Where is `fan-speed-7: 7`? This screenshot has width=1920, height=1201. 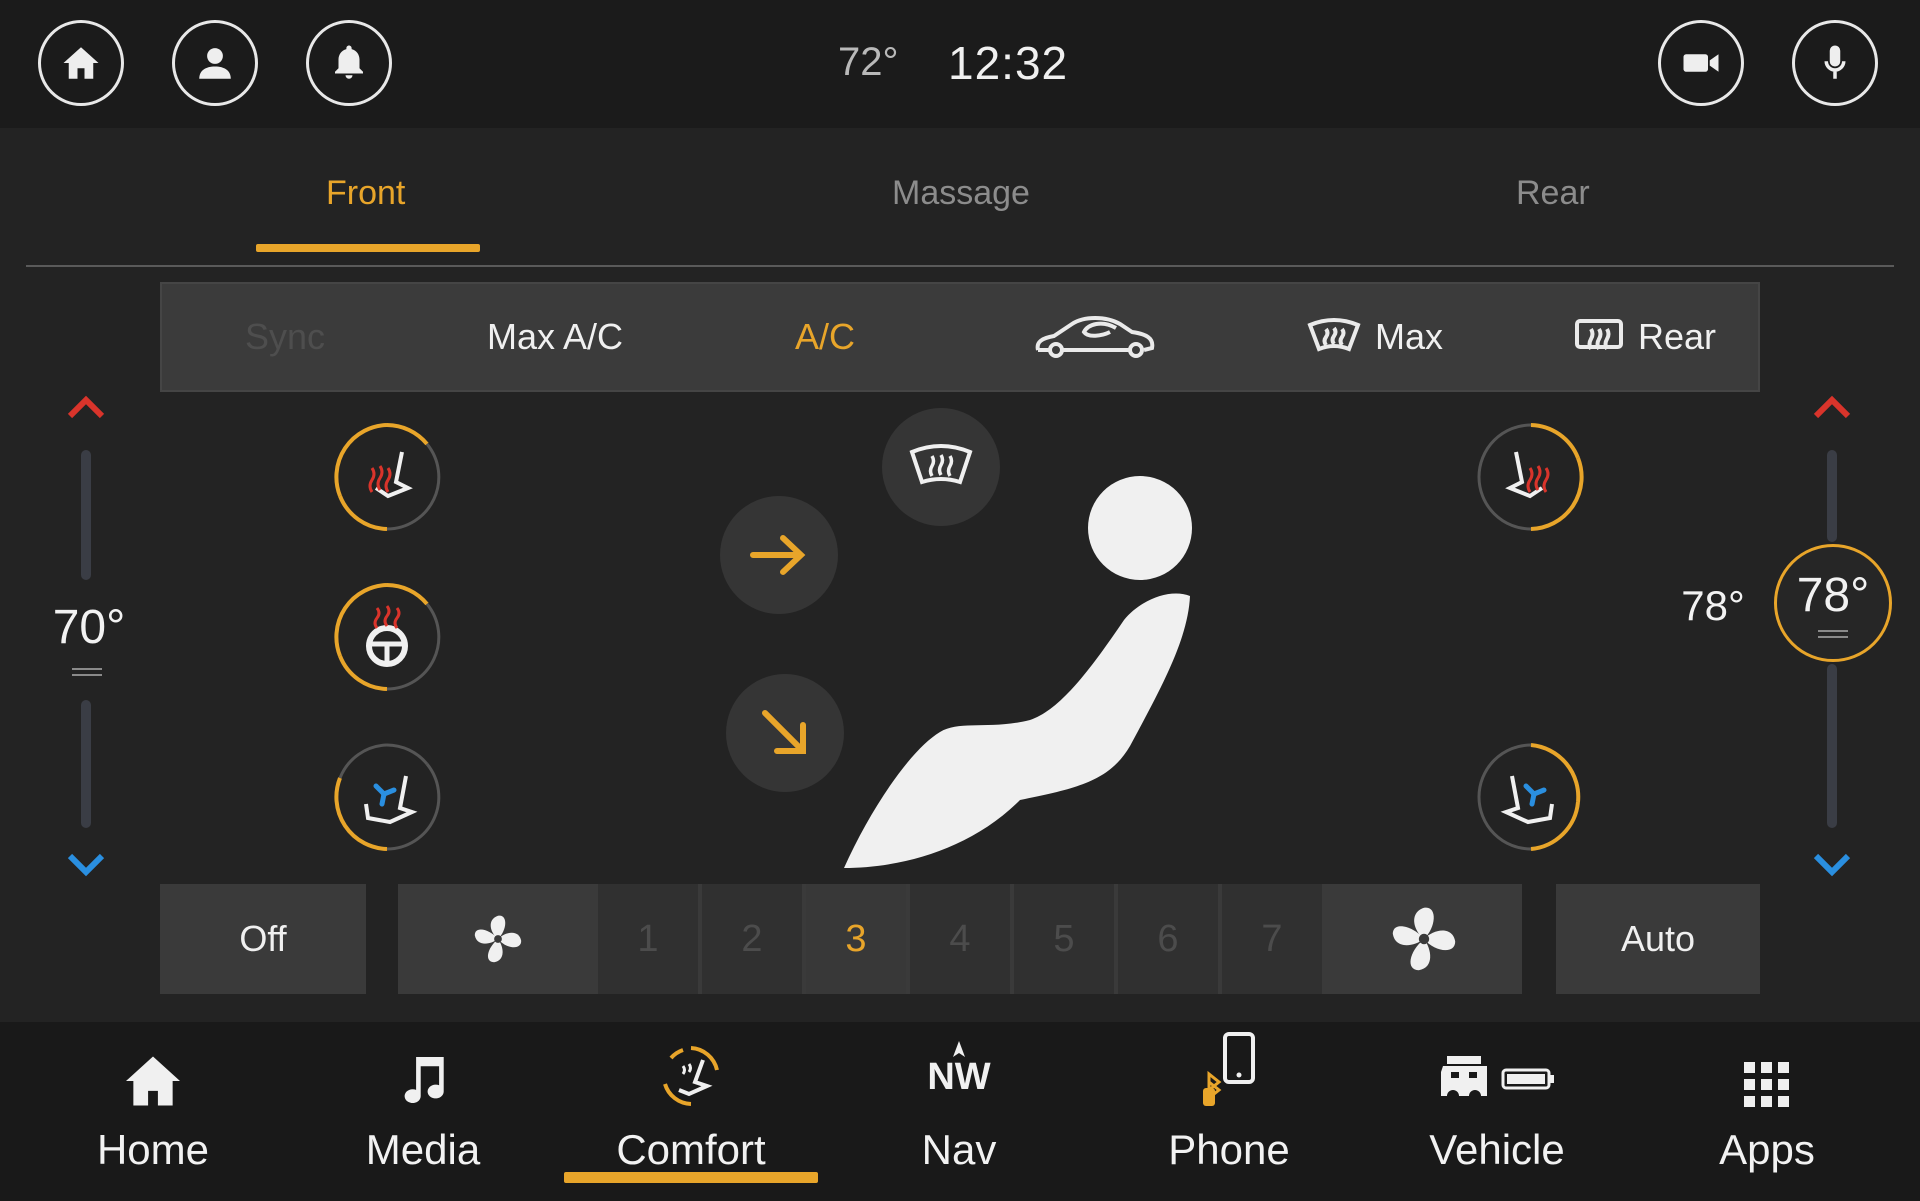 fan-speed-7: 7 is located at coordinates (1272, 939).